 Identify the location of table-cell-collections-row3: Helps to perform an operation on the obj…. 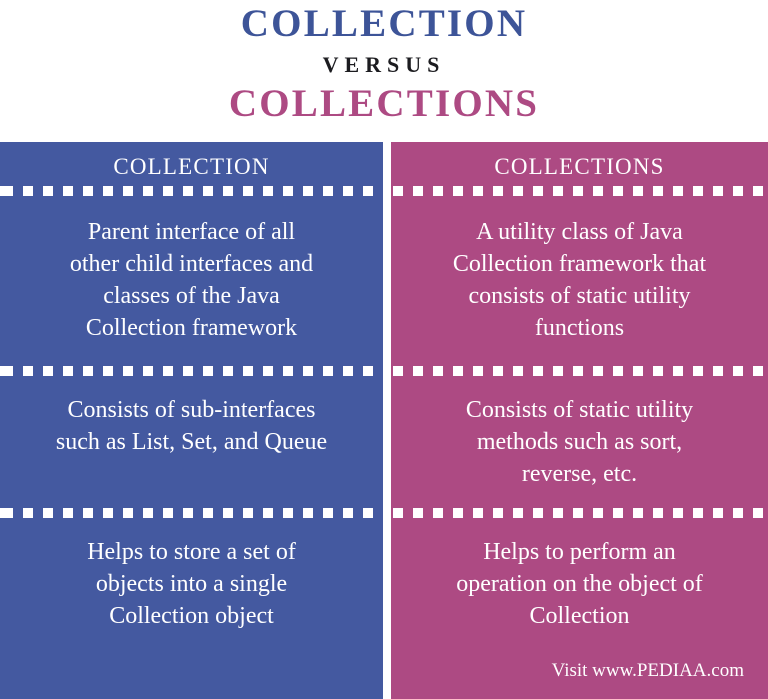
(579, 584).